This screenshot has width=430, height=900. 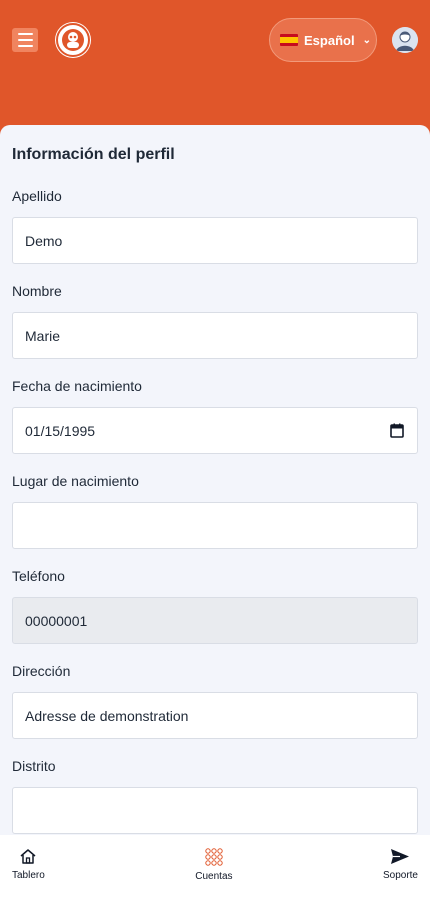 I want to click on language-selector: Español ⌄, so click(x=323, y=40).